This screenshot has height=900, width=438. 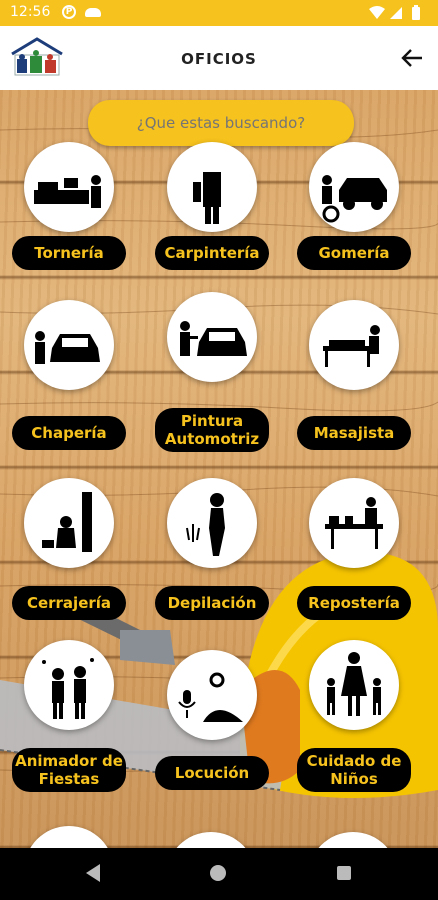 I want to click on service-label: Cerrajería, so click(x=69, y=603).